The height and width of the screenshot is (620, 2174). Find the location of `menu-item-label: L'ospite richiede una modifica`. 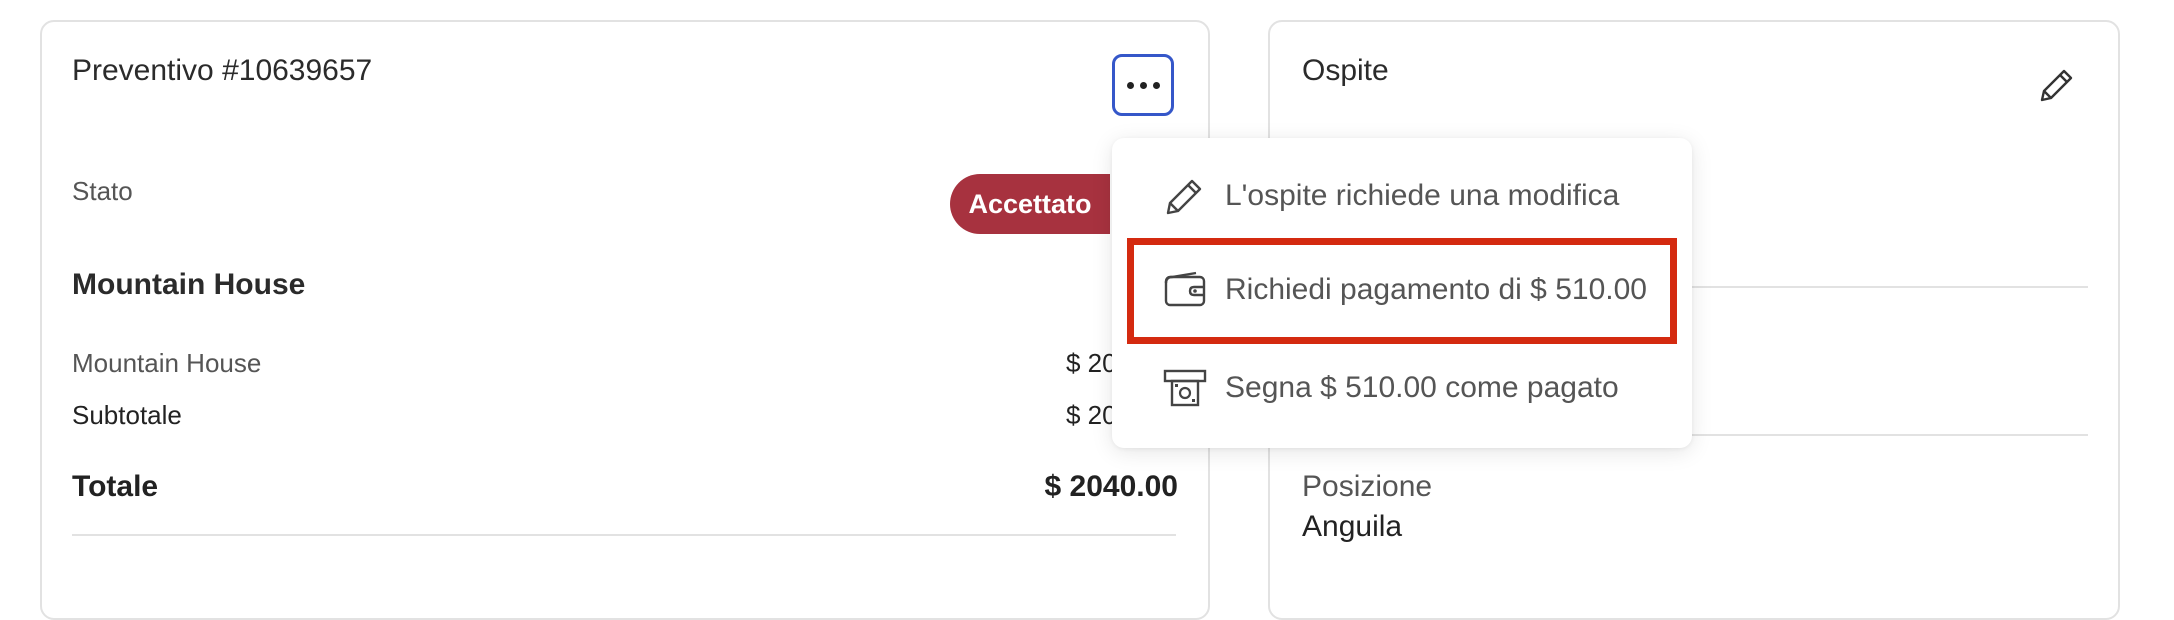

menu-item-label: L'ospite richiede una modifica is located at coordinates (1422, 195).